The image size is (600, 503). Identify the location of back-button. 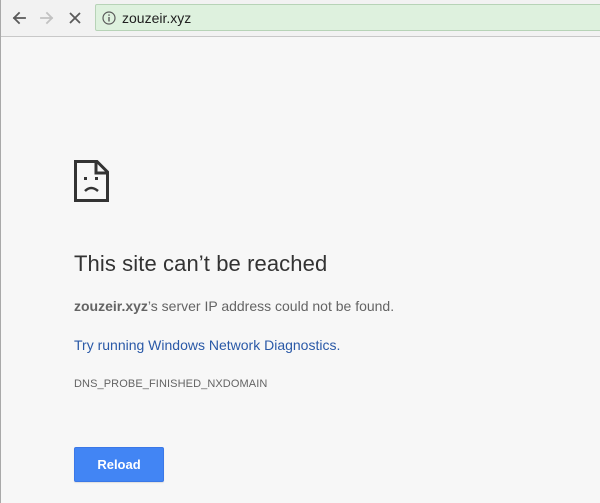
(19, 18).